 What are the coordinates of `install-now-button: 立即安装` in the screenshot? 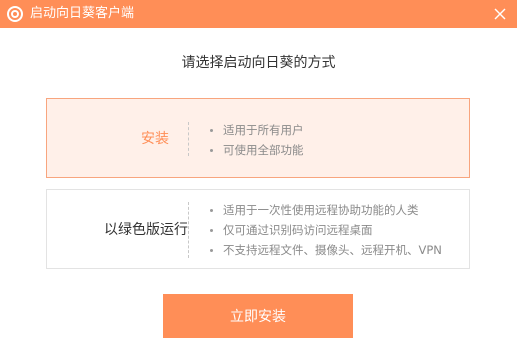 It's located at (258, 316).